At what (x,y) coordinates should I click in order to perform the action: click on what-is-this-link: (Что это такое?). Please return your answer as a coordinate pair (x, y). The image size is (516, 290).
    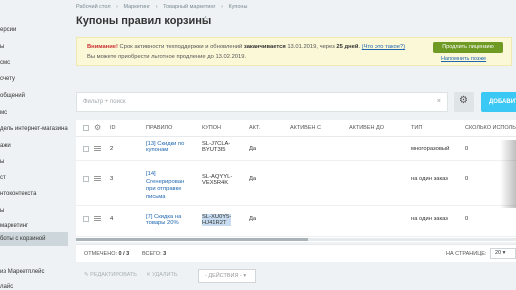
    Looking at the image, I should click on (384, 47).